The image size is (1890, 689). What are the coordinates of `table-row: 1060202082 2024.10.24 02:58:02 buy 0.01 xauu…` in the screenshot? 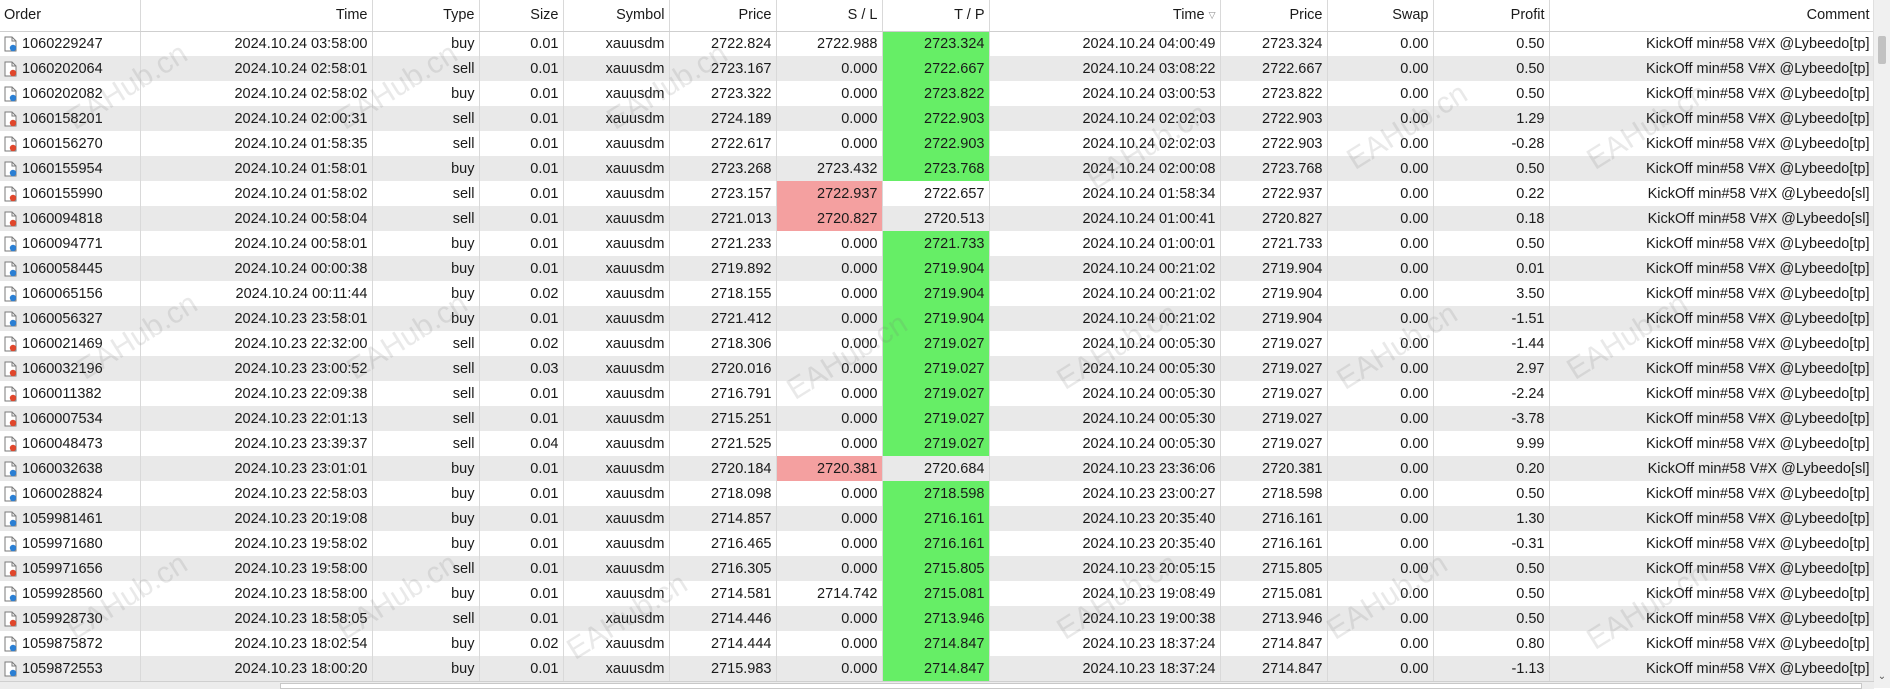 It's located at (937, 93).